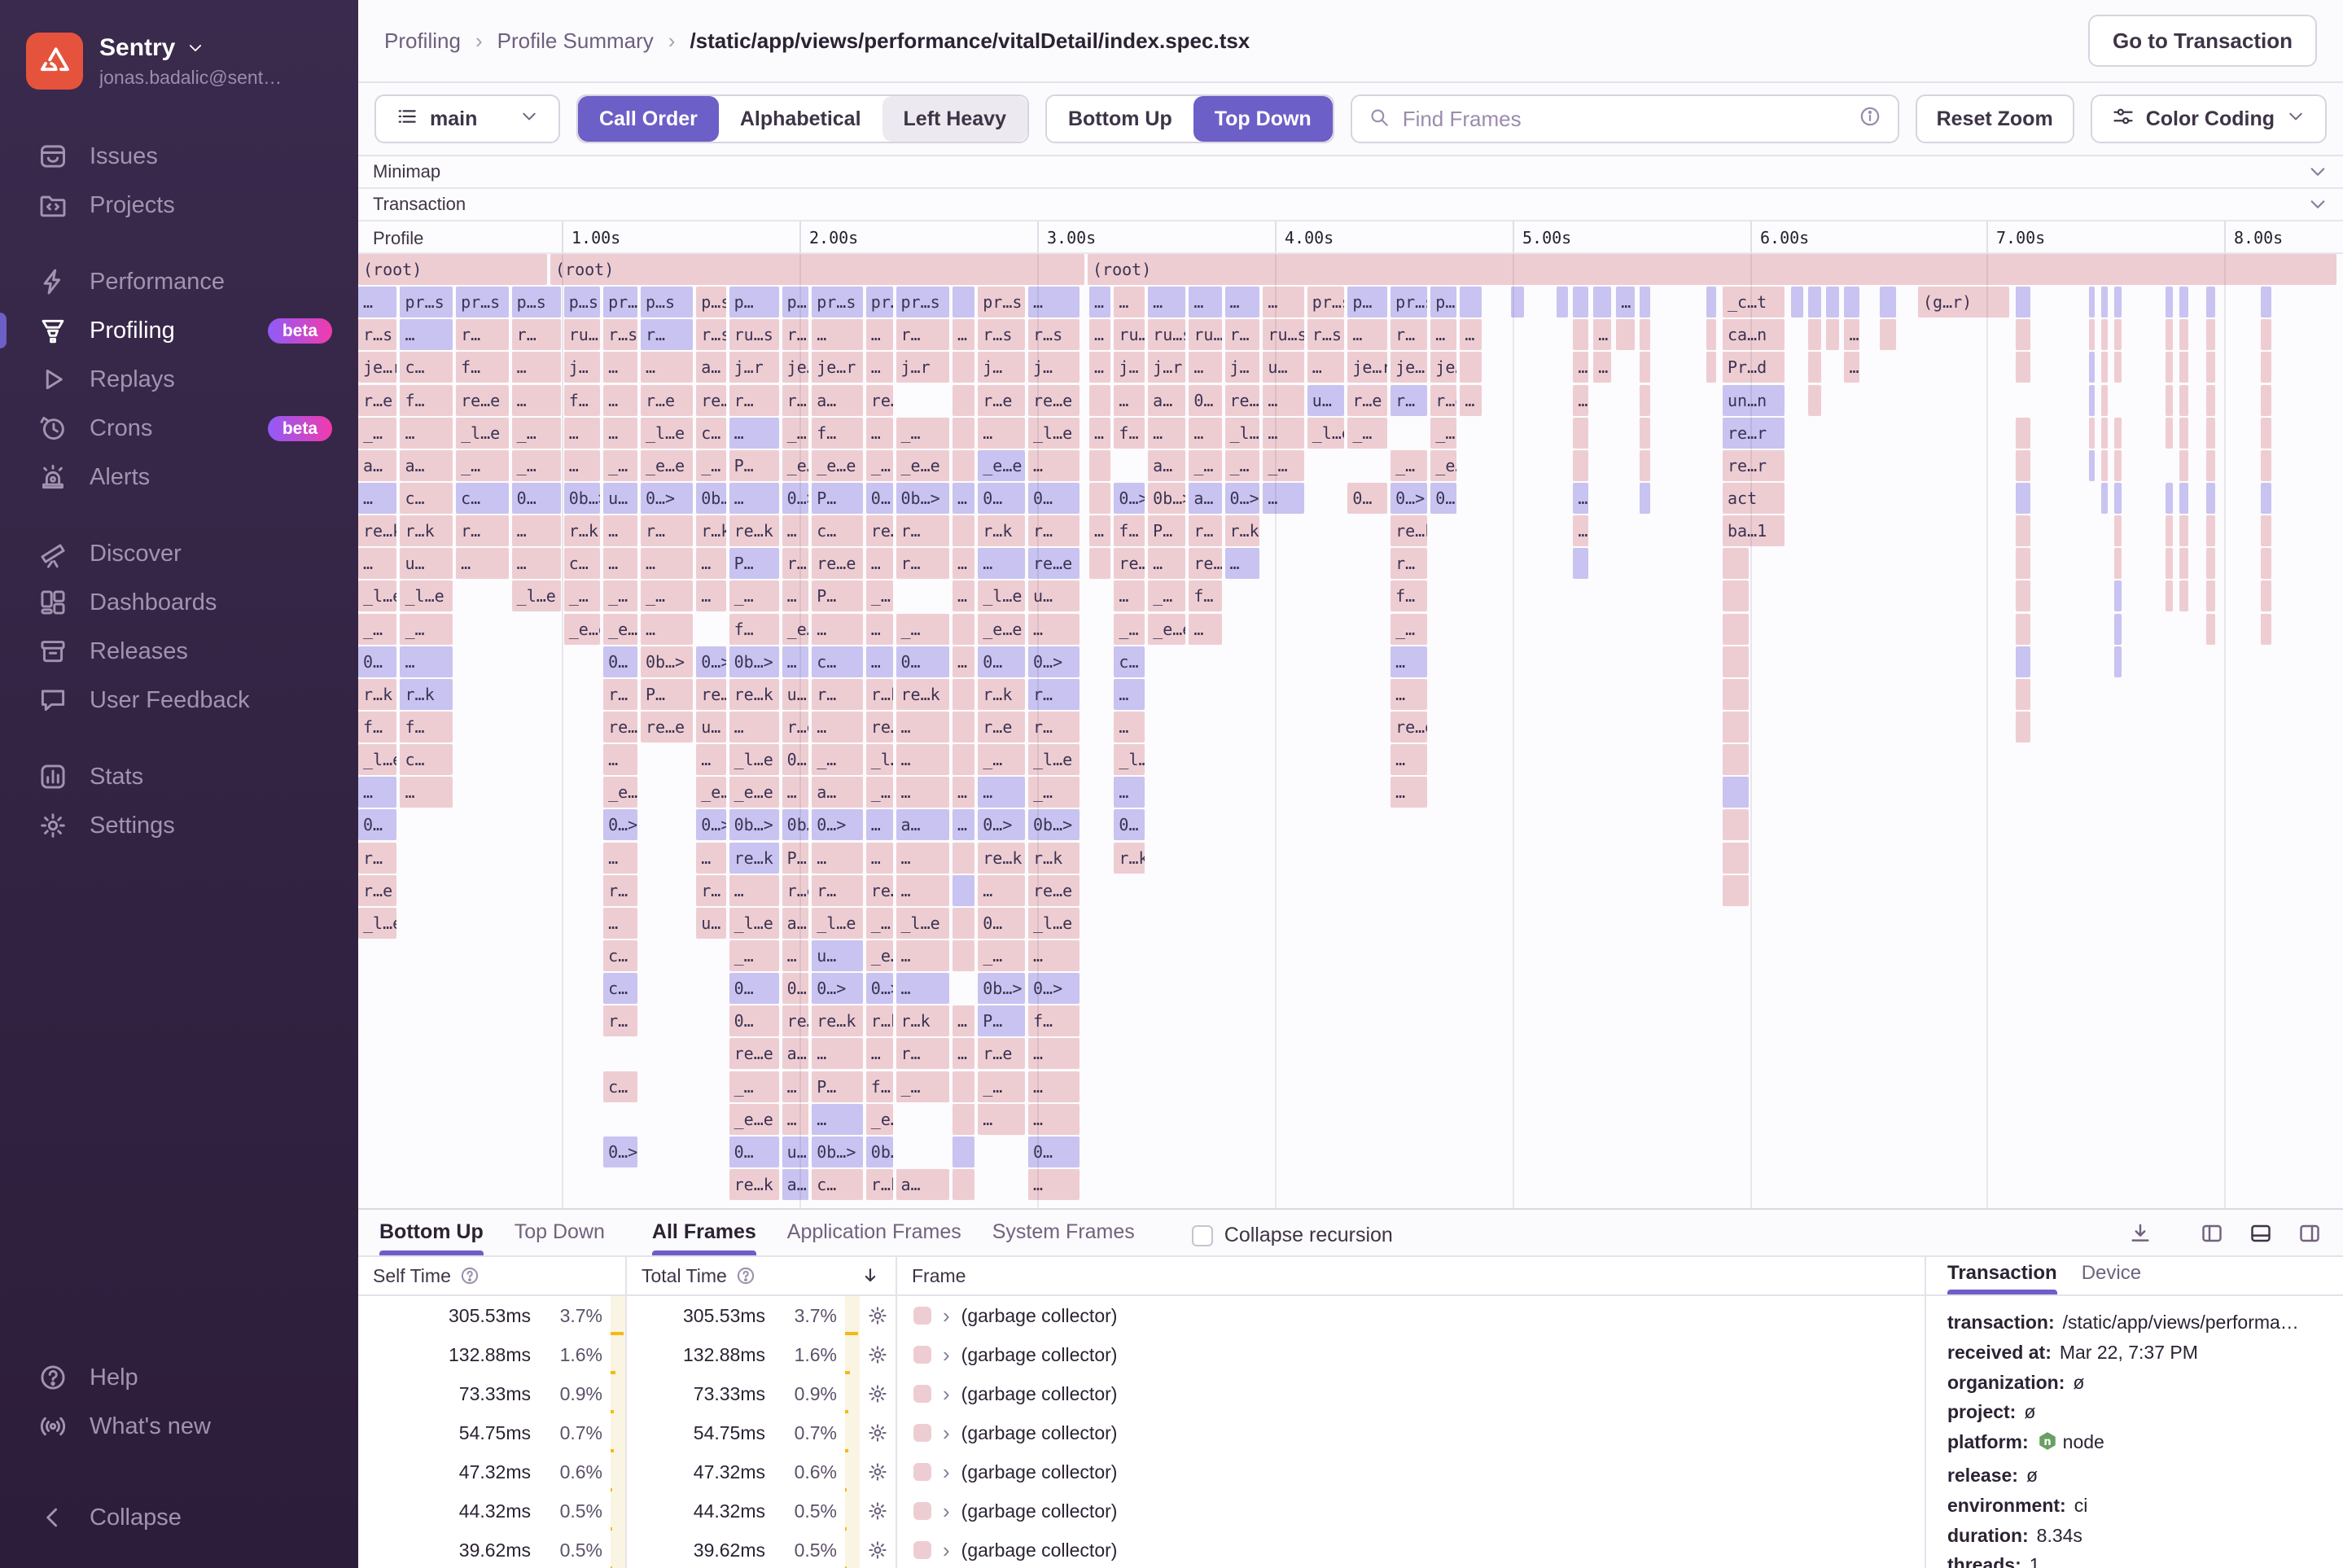 Image resolution: width=2343 pixels, height=1568 pixels. Describe the element at coordinates (2003, 1278) in the screenshot. I see `tab-transaction: Transaction` at that location.